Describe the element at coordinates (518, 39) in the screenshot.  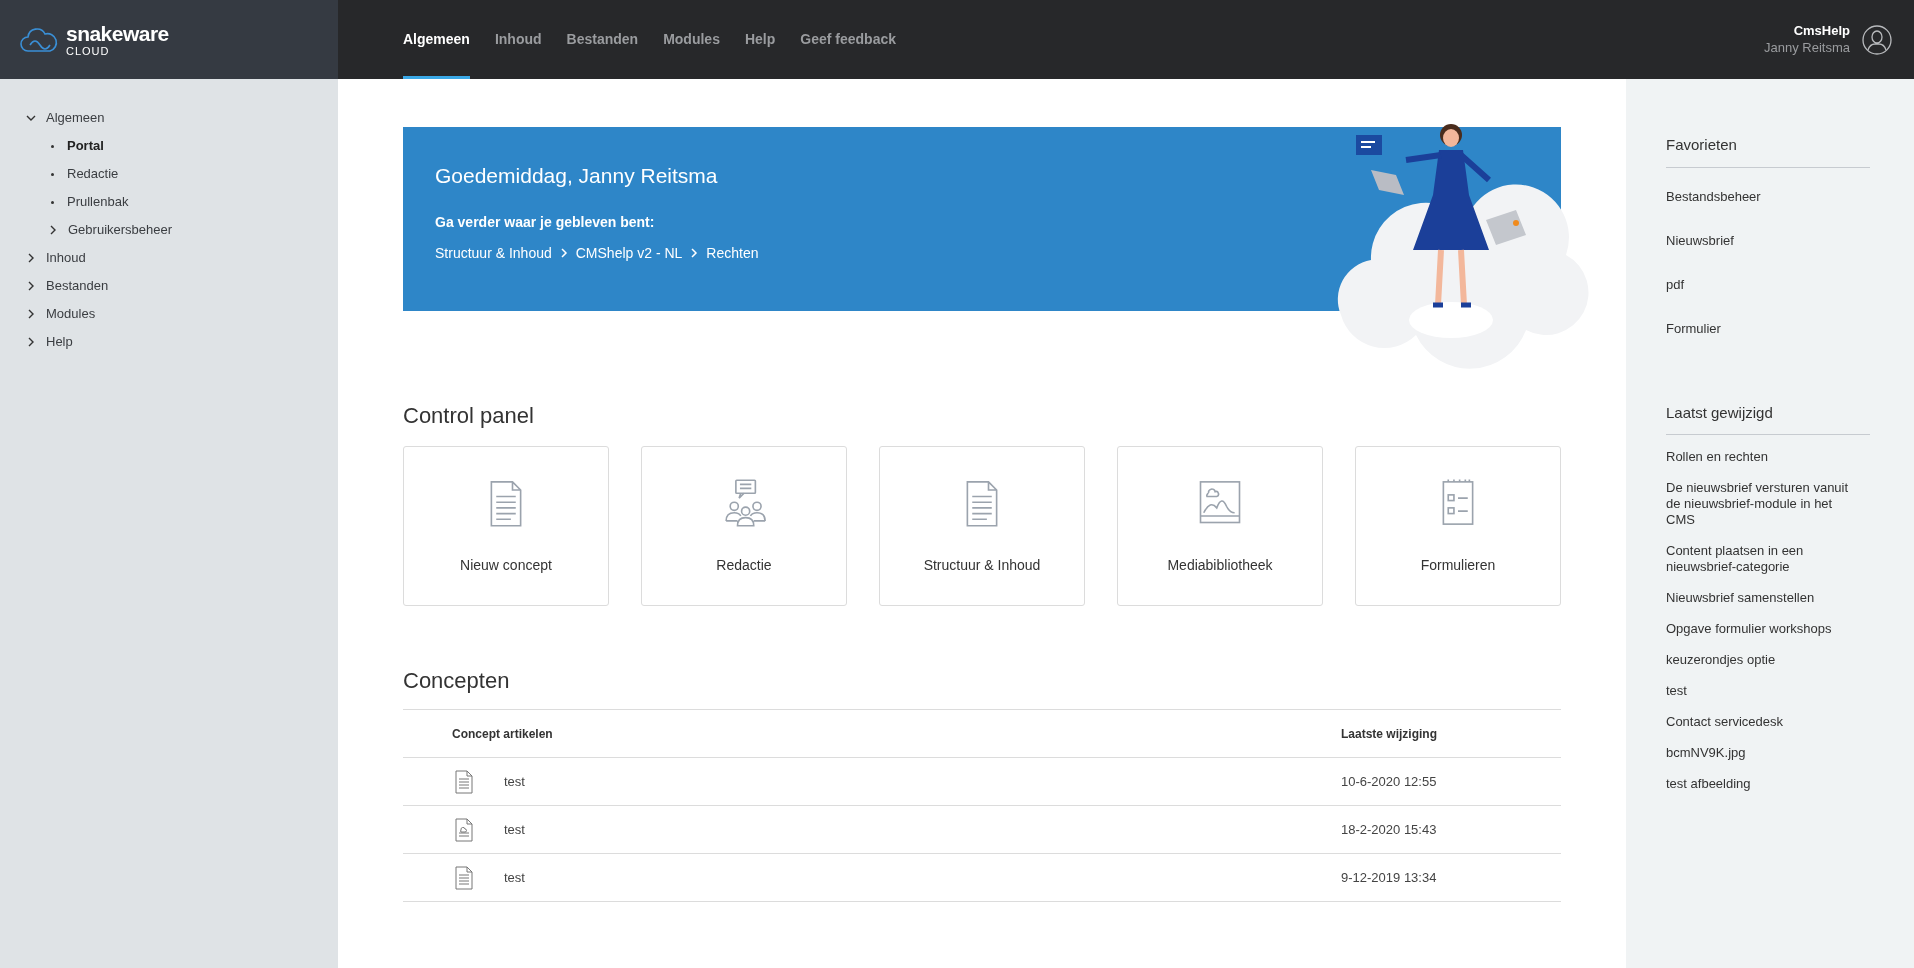
I see `nav-tab: Inhoud` at that location.